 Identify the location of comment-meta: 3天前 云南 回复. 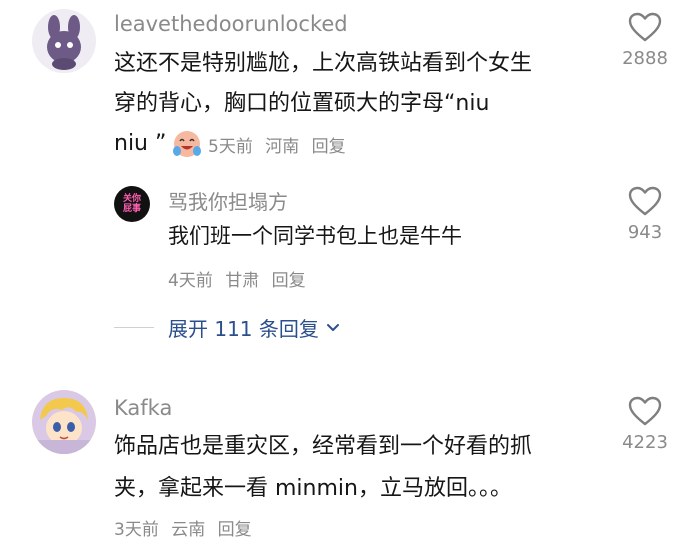
(186, 527).